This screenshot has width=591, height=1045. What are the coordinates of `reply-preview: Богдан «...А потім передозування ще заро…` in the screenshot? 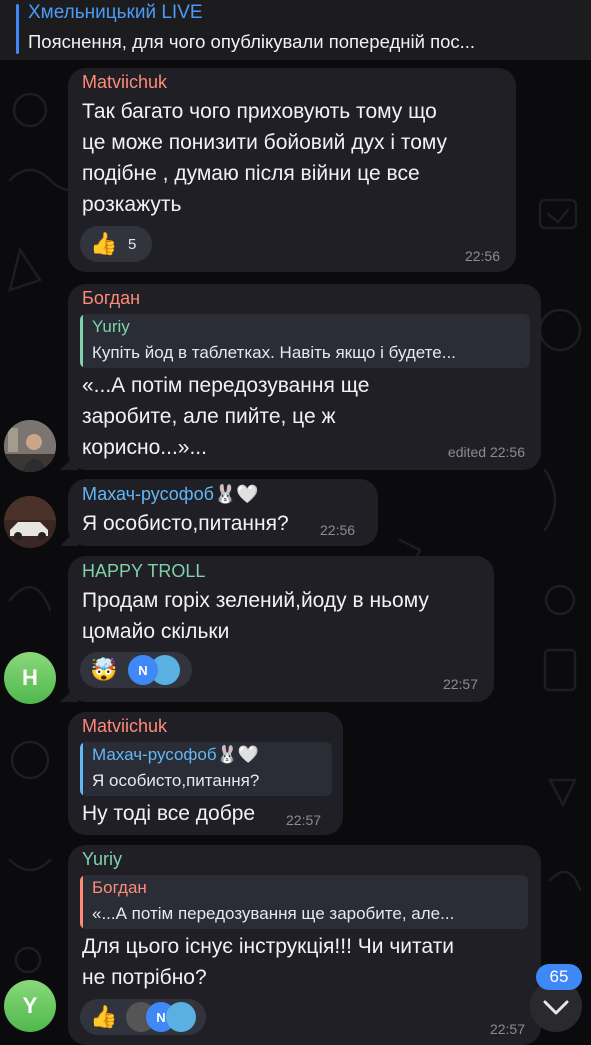 It's located at (304, 902).